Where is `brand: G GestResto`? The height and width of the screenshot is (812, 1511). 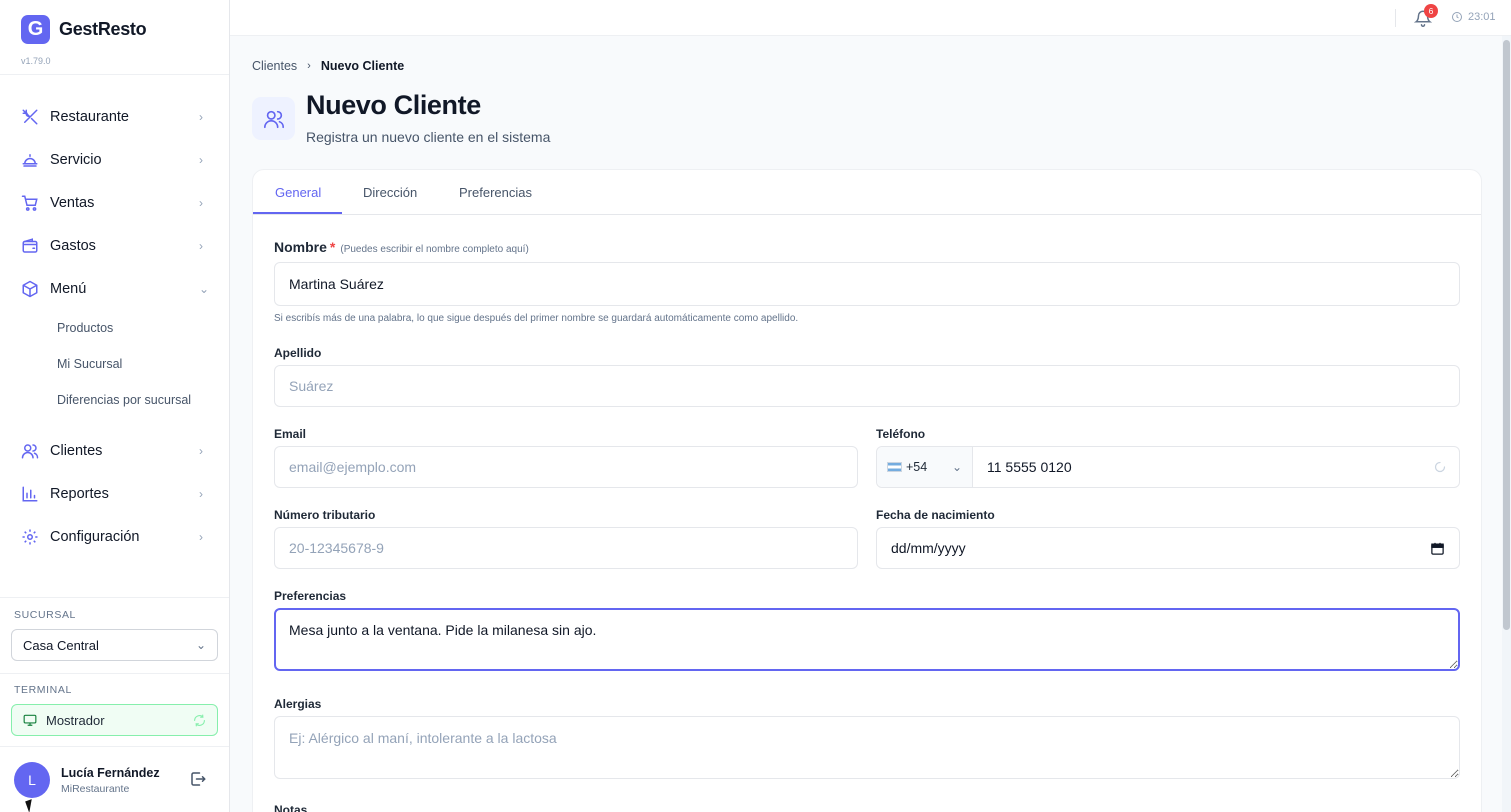
brand: G GestResto is located at coordinates (84, 29).